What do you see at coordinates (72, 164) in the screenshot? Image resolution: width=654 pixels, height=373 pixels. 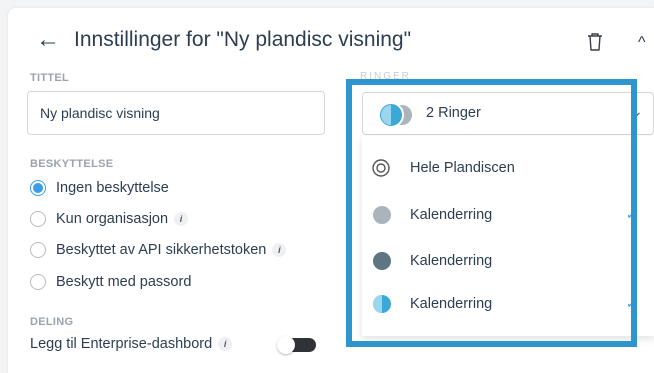 I see `protection-section-label: BESKYTTELSE` at bounding box center [72, 164].